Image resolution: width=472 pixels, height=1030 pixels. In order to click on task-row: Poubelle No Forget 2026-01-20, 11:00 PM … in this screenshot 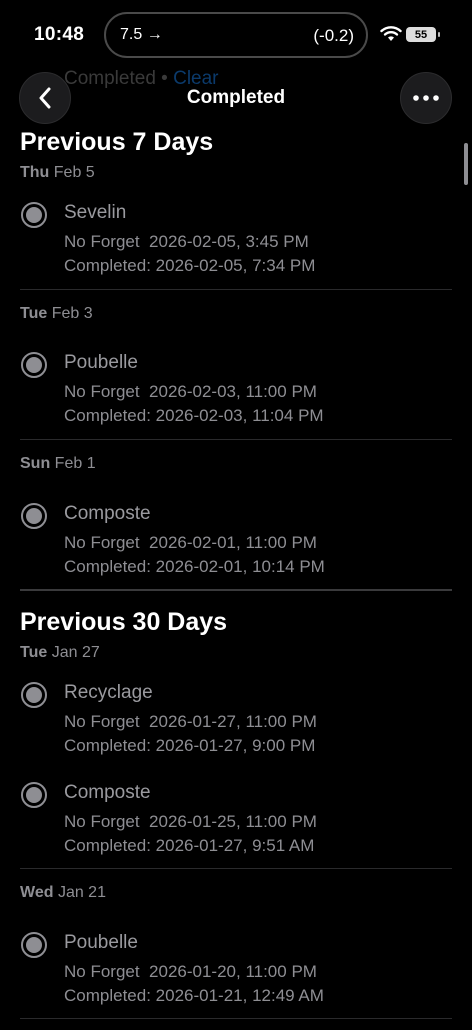, I will do `click(236, 980)`.